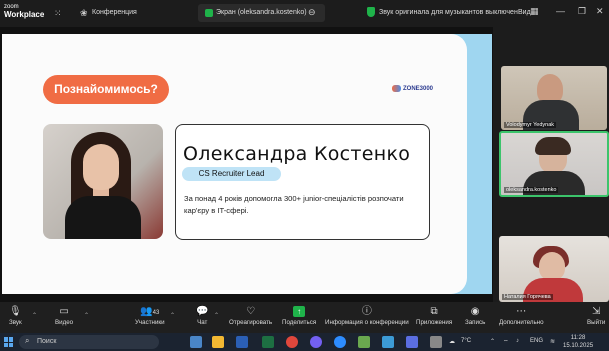 Image resolution: width=609 pixels, height=351 pixels. I want to click on share-screen-icon: ↑, so click(299, 311).